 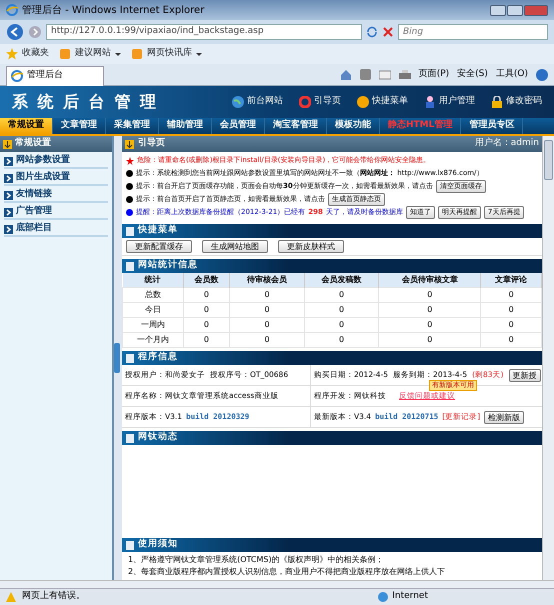 I want to click on forward-icon, so click(x=35, y=32).